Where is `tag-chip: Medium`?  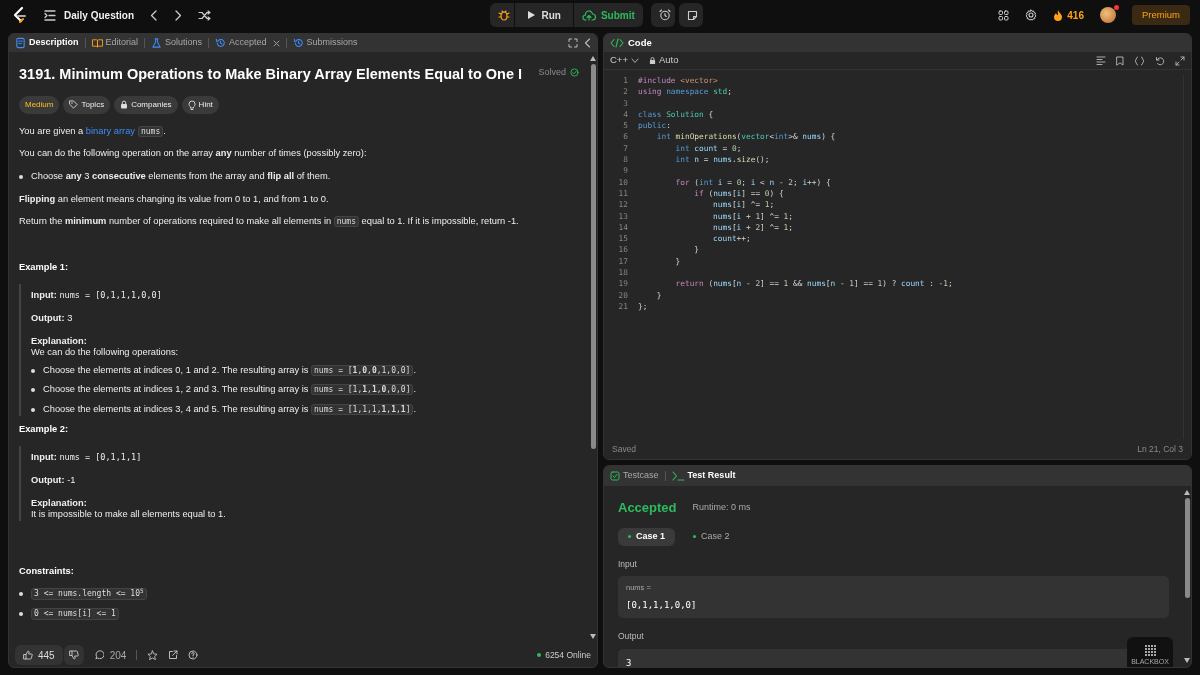 tag-chip: Medium is located at coordinates (39, 104).